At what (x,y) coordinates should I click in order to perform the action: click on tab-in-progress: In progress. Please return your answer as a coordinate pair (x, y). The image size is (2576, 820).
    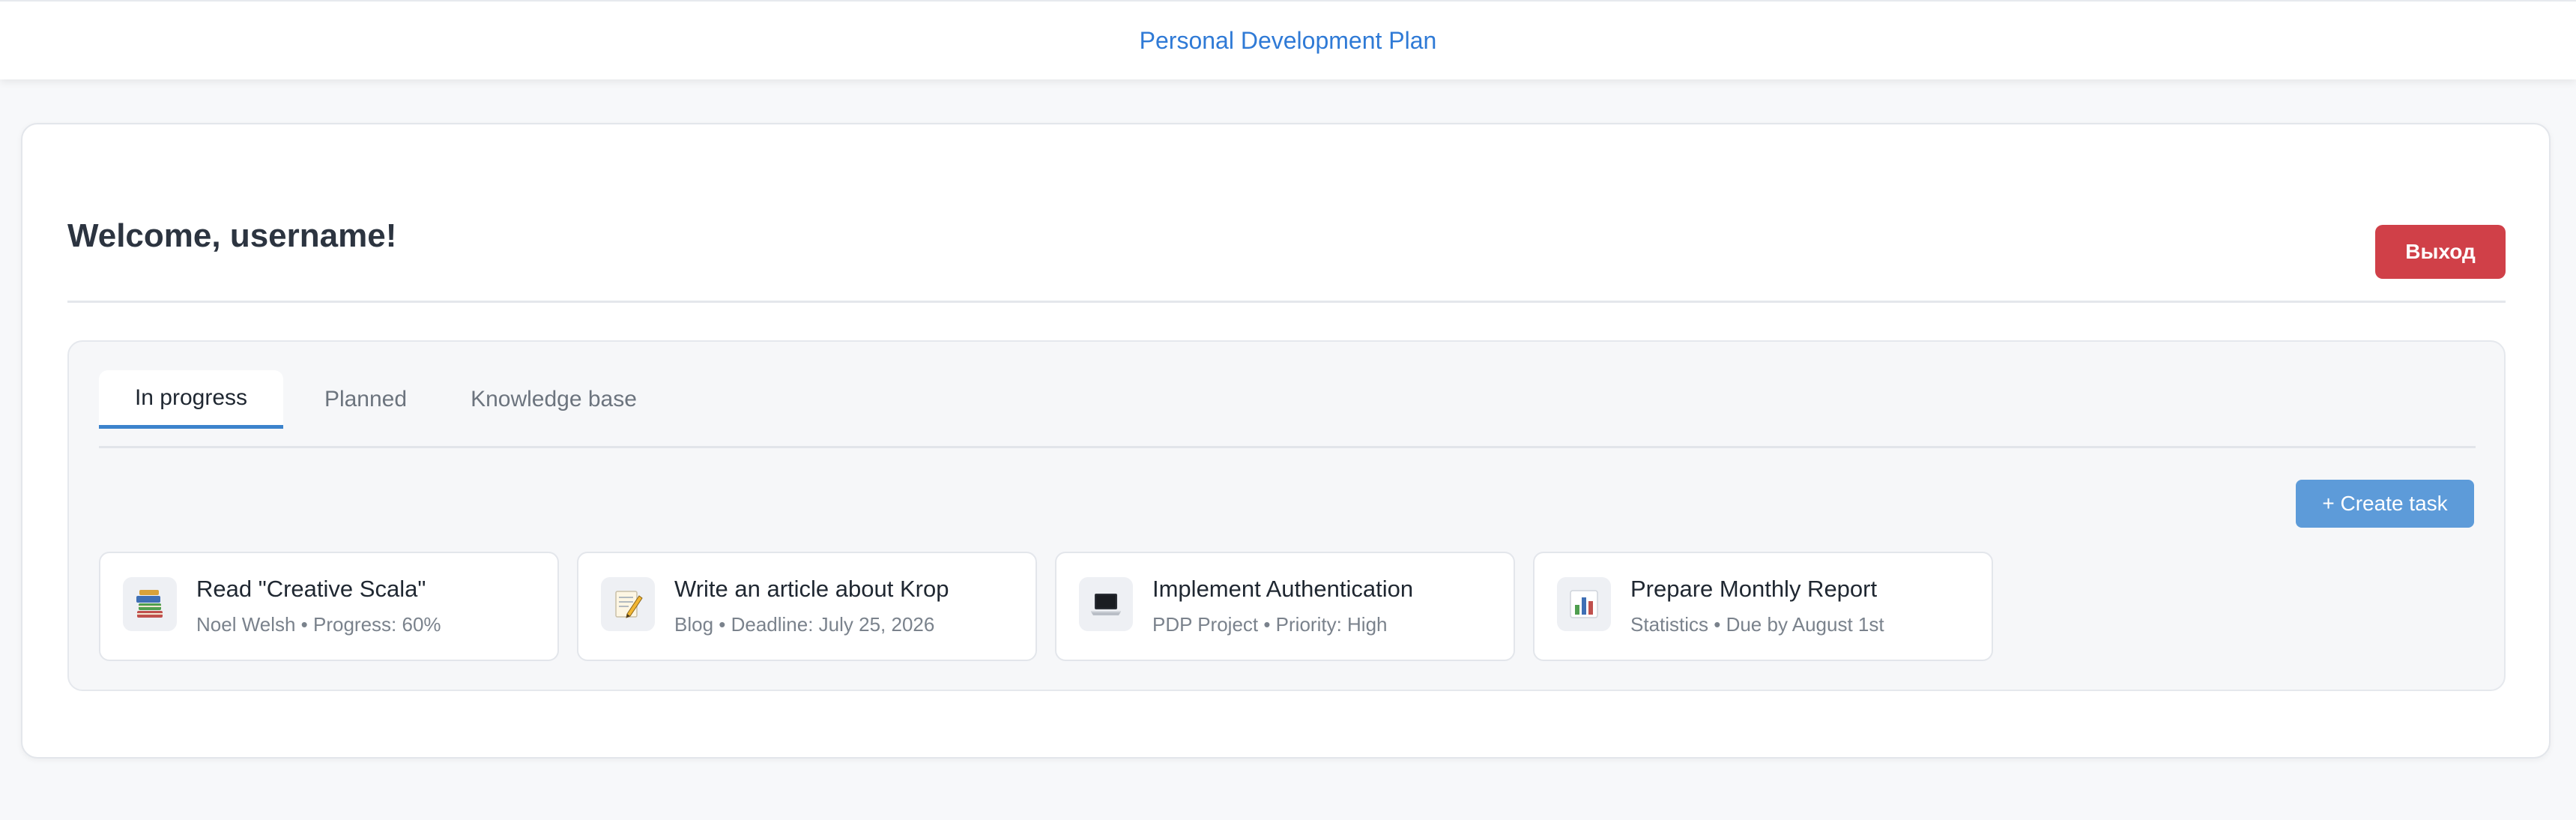
    Looking at the image, I should click on (191, 399).